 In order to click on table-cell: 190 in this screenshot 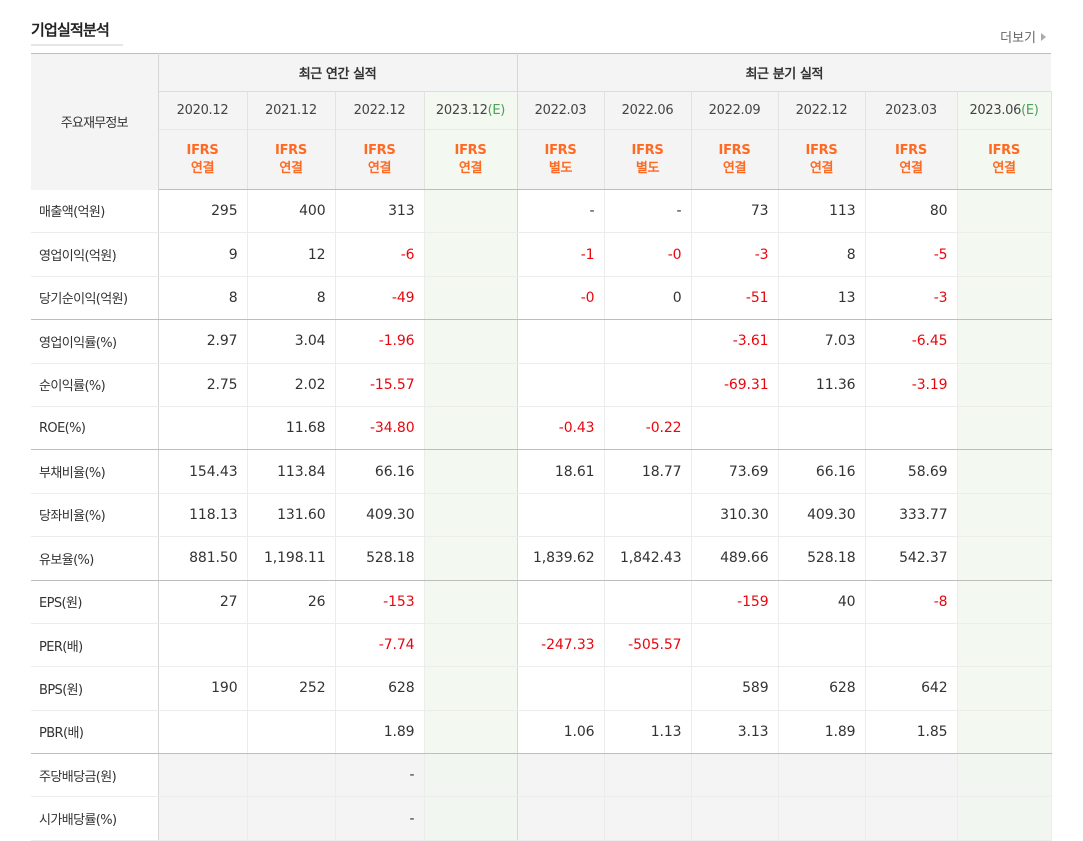, I will do `click(203, 688)`.